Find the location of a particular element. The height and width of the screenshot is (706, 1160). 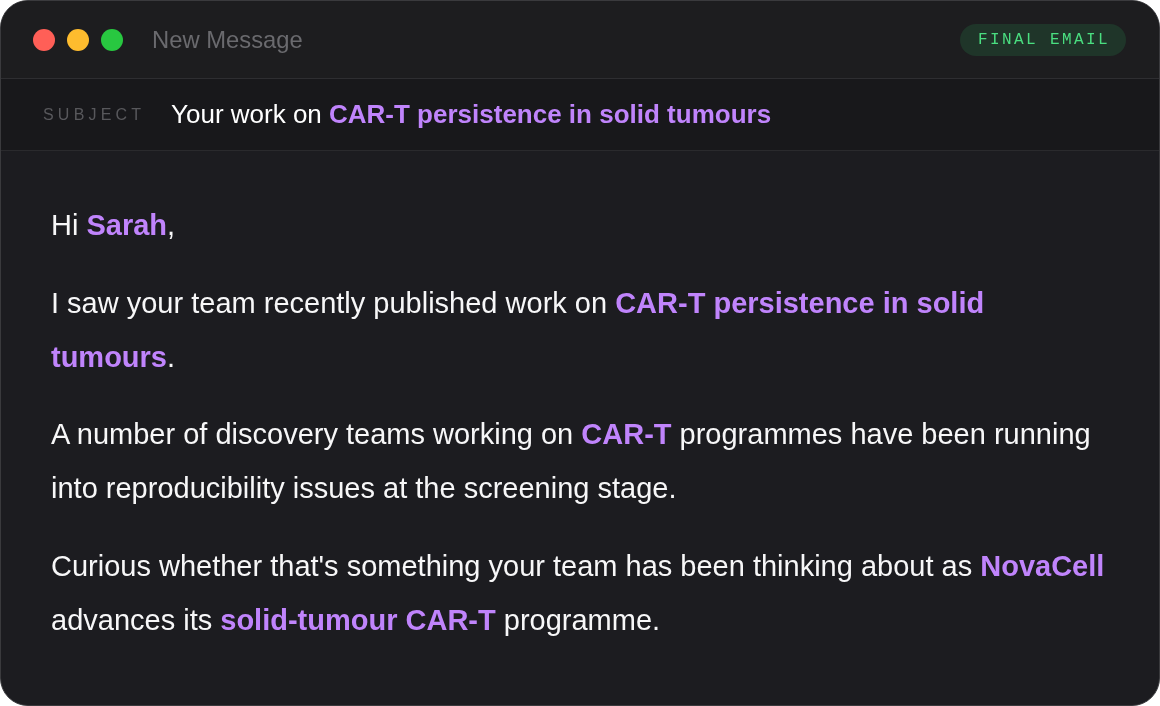

subject-text: Your work on CAR-T persistence in solid tumours is located at coordinates (471, 114).